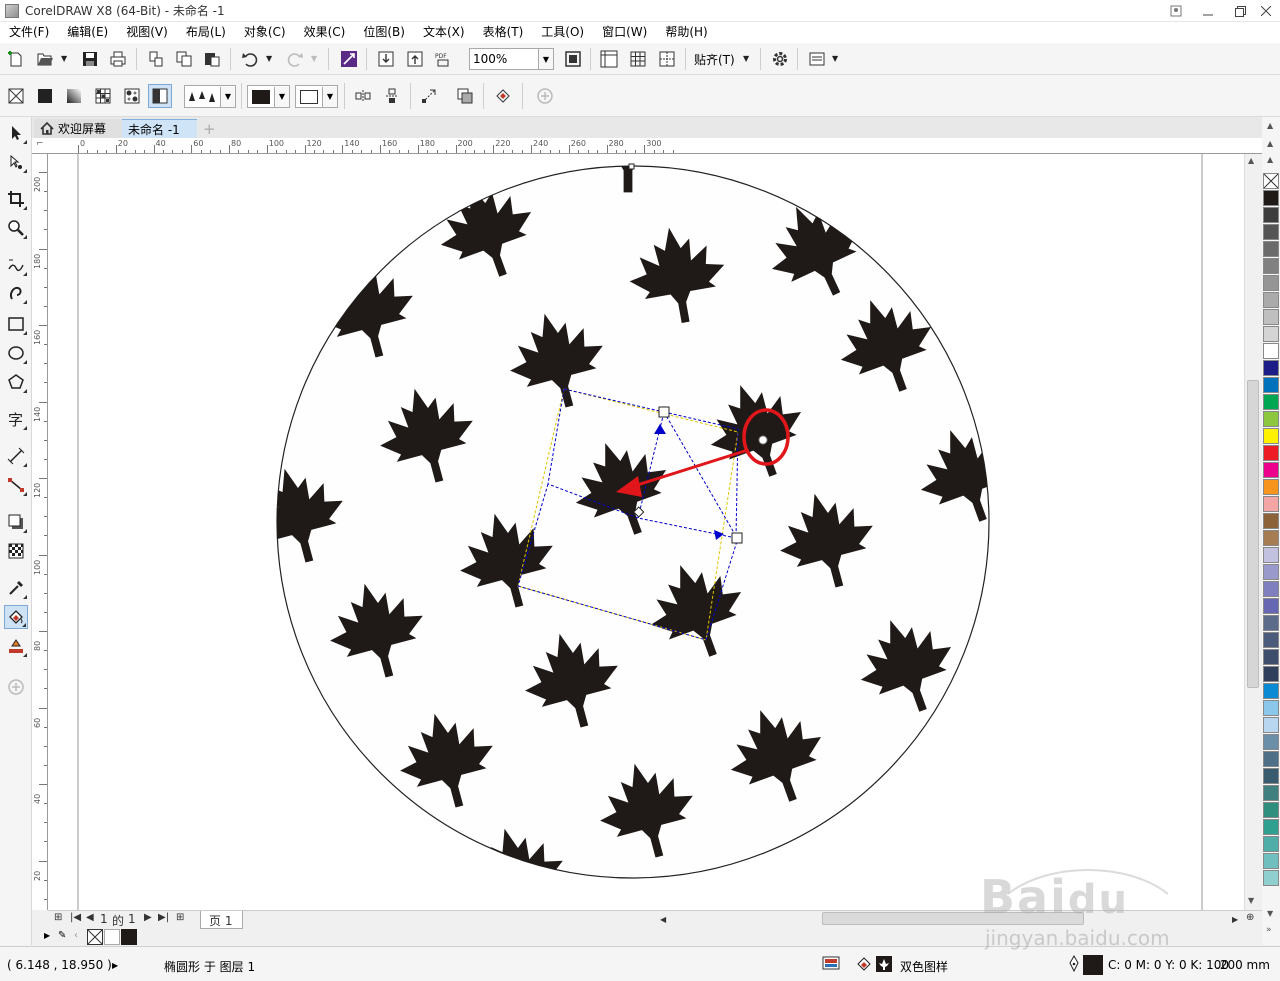  I want to click on artistic-media-tool-icon, so click(16, 293).